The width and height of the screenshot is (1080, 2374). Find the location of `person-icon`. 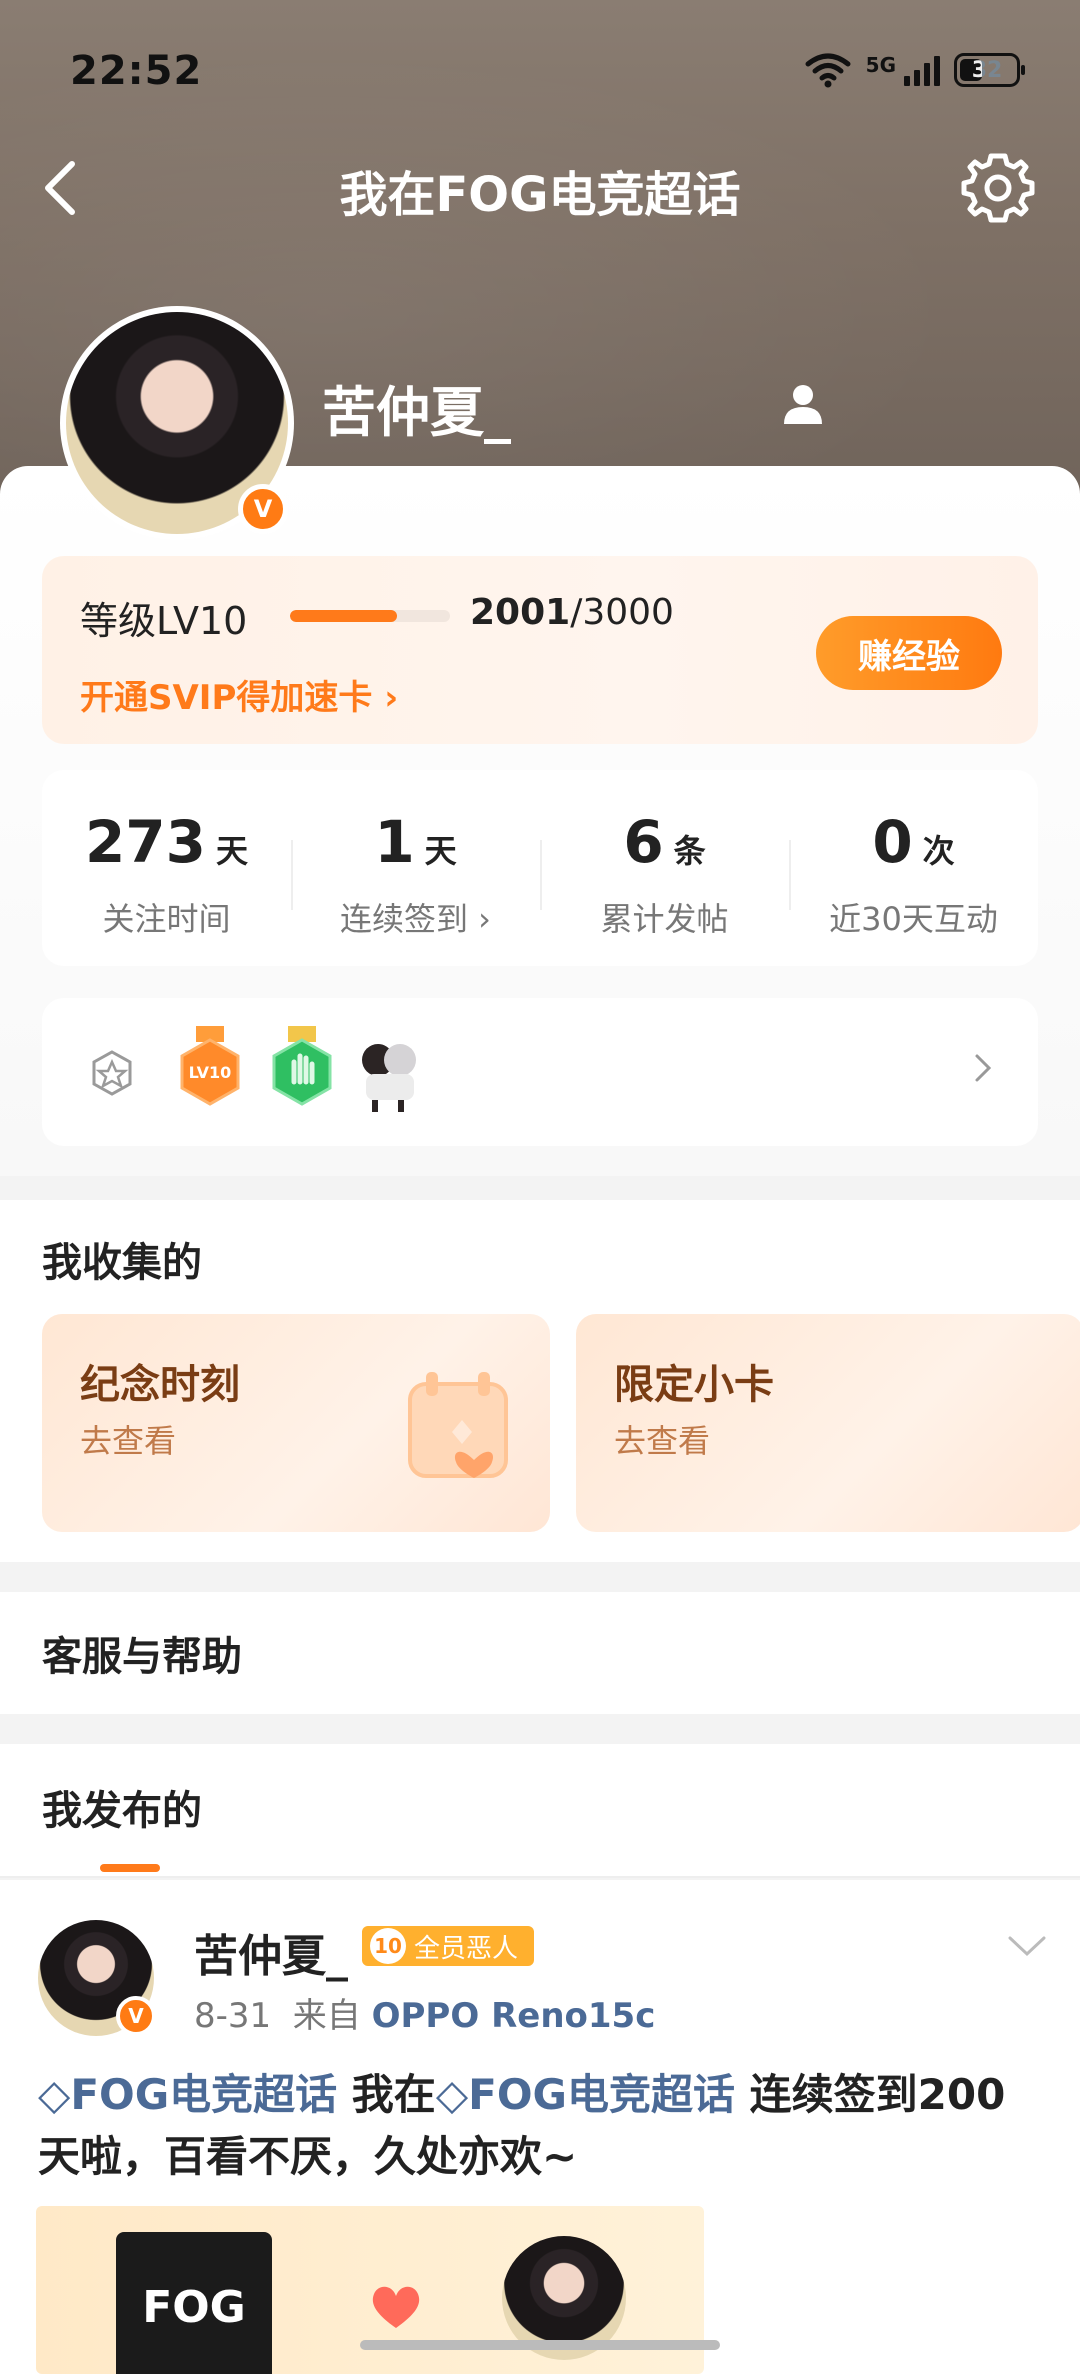

person-icon is located at coordinates (803, 403).